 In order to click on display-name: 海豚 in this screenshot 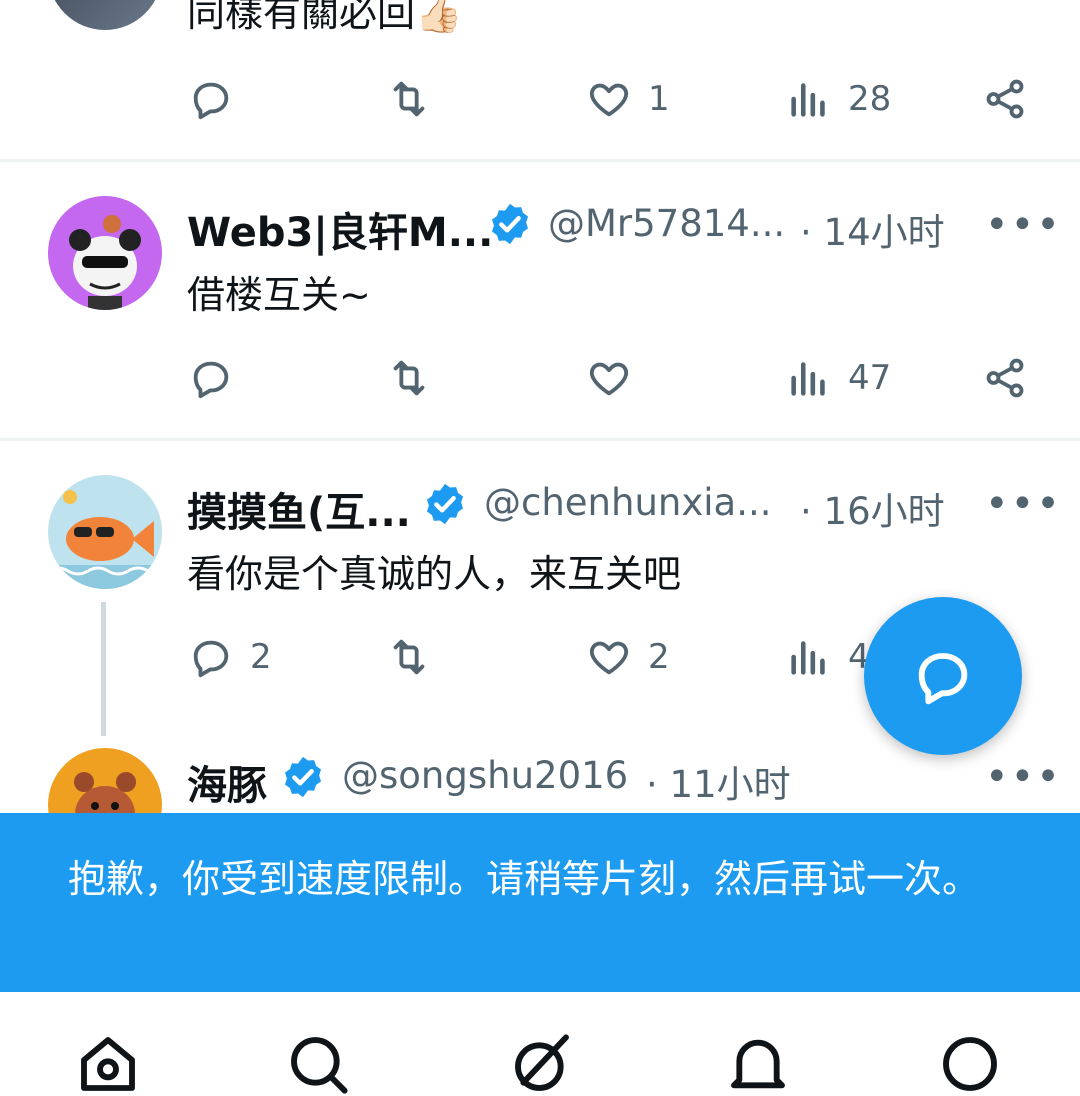, I will do `click(227, 782)`.